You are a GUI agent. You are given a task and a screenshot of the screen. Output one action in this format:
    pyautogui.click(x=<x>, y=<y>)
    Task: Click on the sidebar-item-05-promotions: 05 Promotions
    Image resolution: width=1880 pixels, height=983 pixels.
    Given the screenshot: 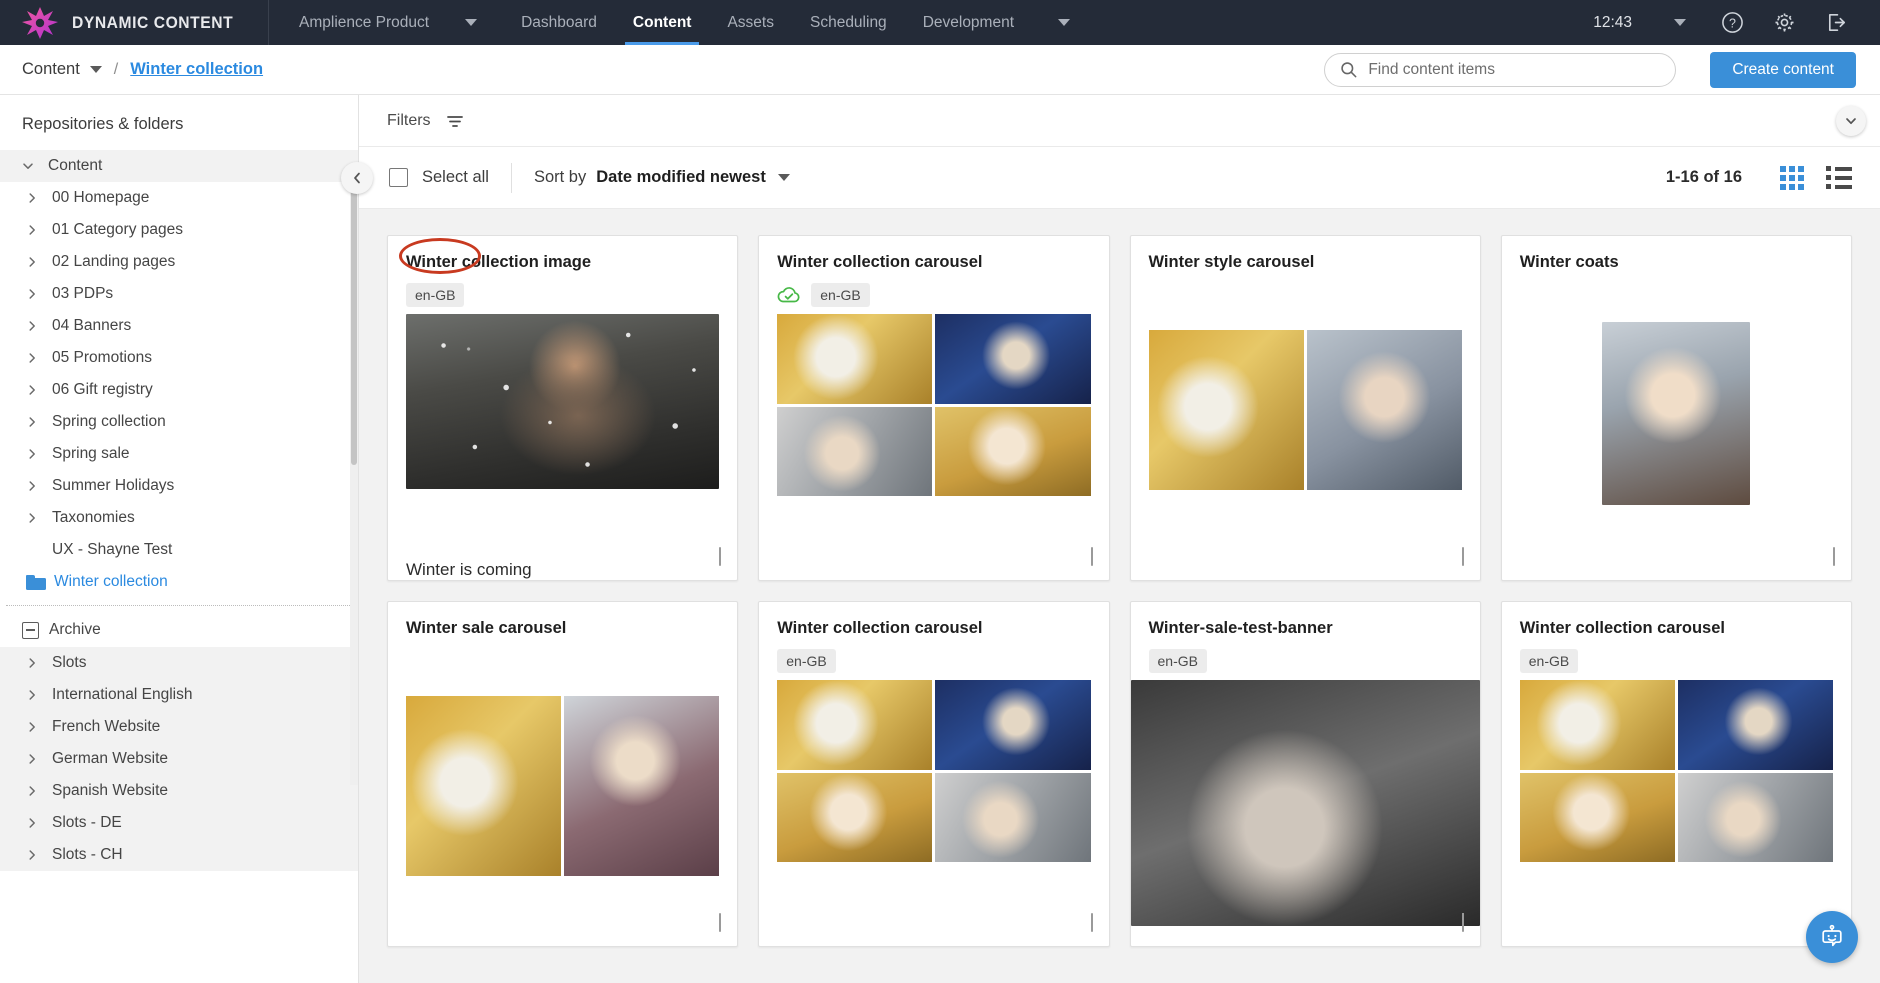 What is the action you would take?
    pyautogui.click(x=179, y=358)
    